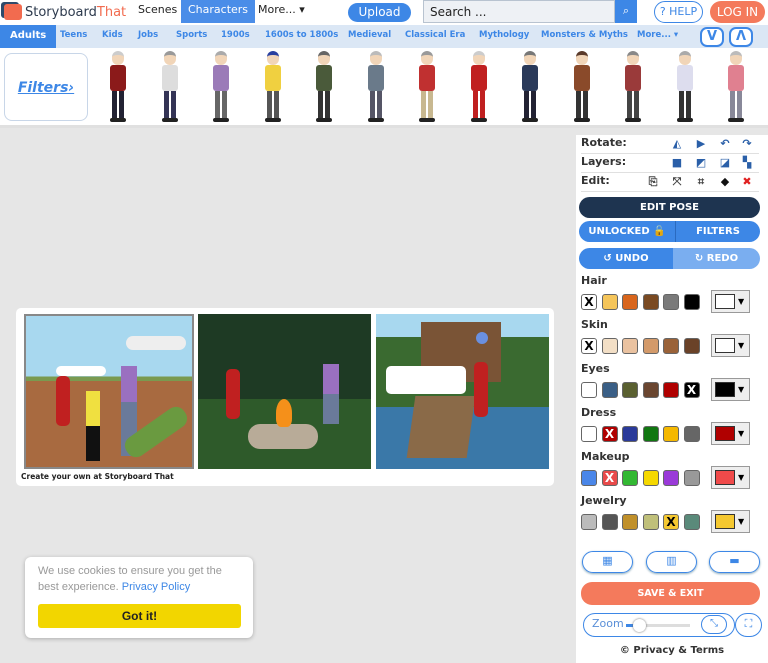 This screenshot has height=663, width=768. What do you see at coordinates (671, 562) in the screenshot?
I see `layout-columns-button: ▥` at bounding box center [671, 562].